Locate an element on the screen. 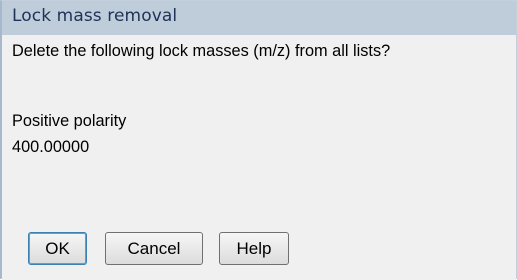  dialog-titlebar: Lock mass removal is located at coordinates (259, 18).